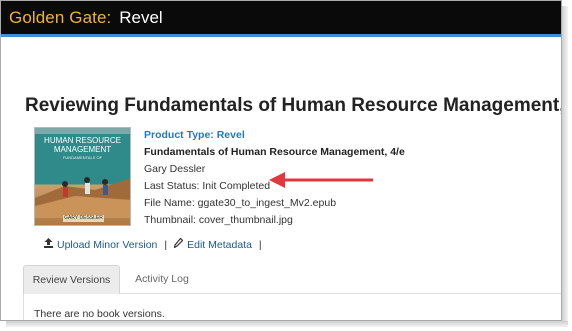 The image size is (572, 331). I want to click on pencil-icon, so click(178, 244).